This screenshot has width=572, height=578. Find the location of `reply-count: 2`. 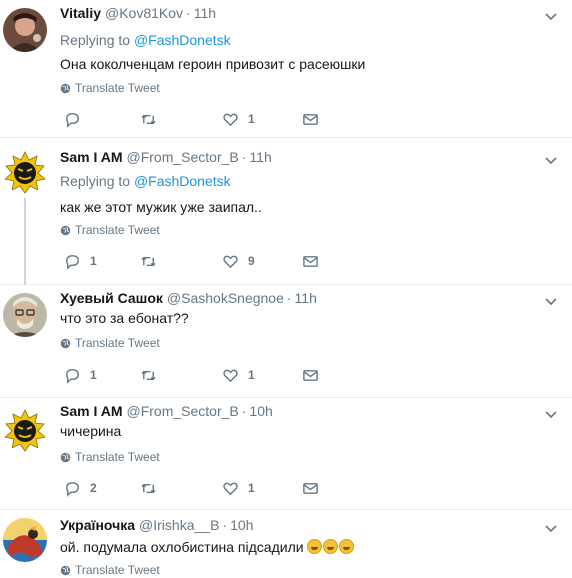

reply-count: 2 is located at coordinates (93, 488).